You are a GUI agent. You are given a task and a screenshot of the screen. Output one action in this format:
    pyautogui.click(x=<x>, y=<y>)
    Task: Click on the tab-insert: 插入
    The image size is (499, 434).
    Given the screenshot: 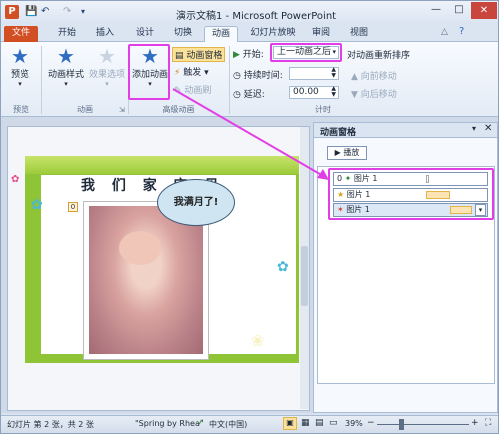 What is the action you would take?
    pyautogui.click(x=105, y=34)
    